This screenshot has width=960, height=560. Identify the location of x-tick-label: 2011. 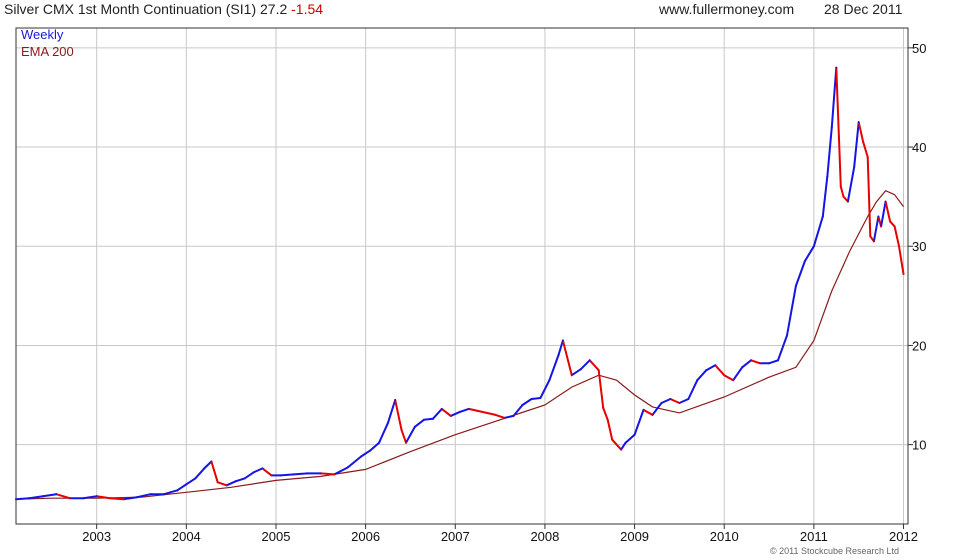
(814, 536).